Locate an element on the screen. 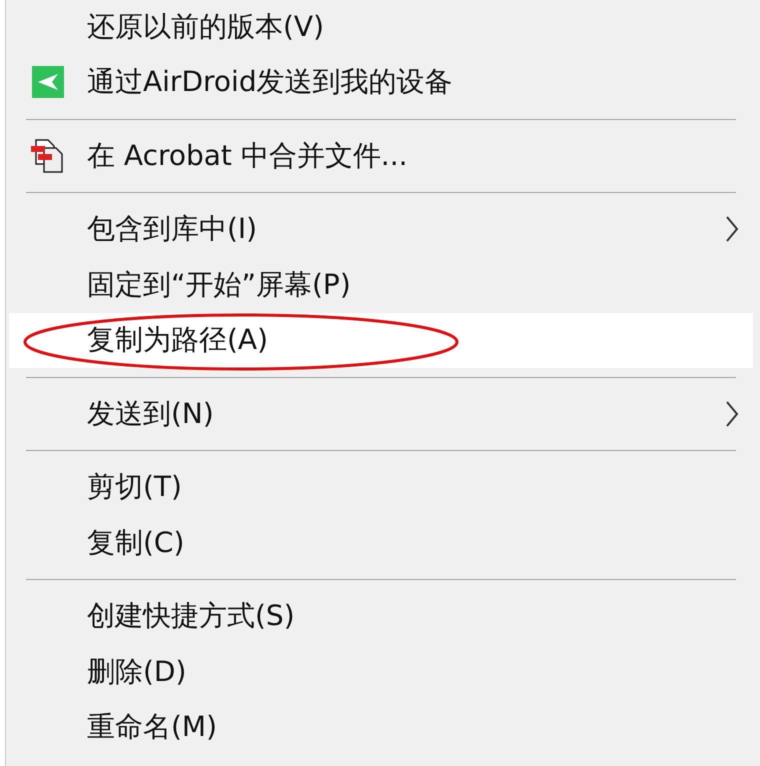 The width and height of the screenshot is (760, 766). menu-item: 复制为路径(A) is located at coordinates (381, 340).